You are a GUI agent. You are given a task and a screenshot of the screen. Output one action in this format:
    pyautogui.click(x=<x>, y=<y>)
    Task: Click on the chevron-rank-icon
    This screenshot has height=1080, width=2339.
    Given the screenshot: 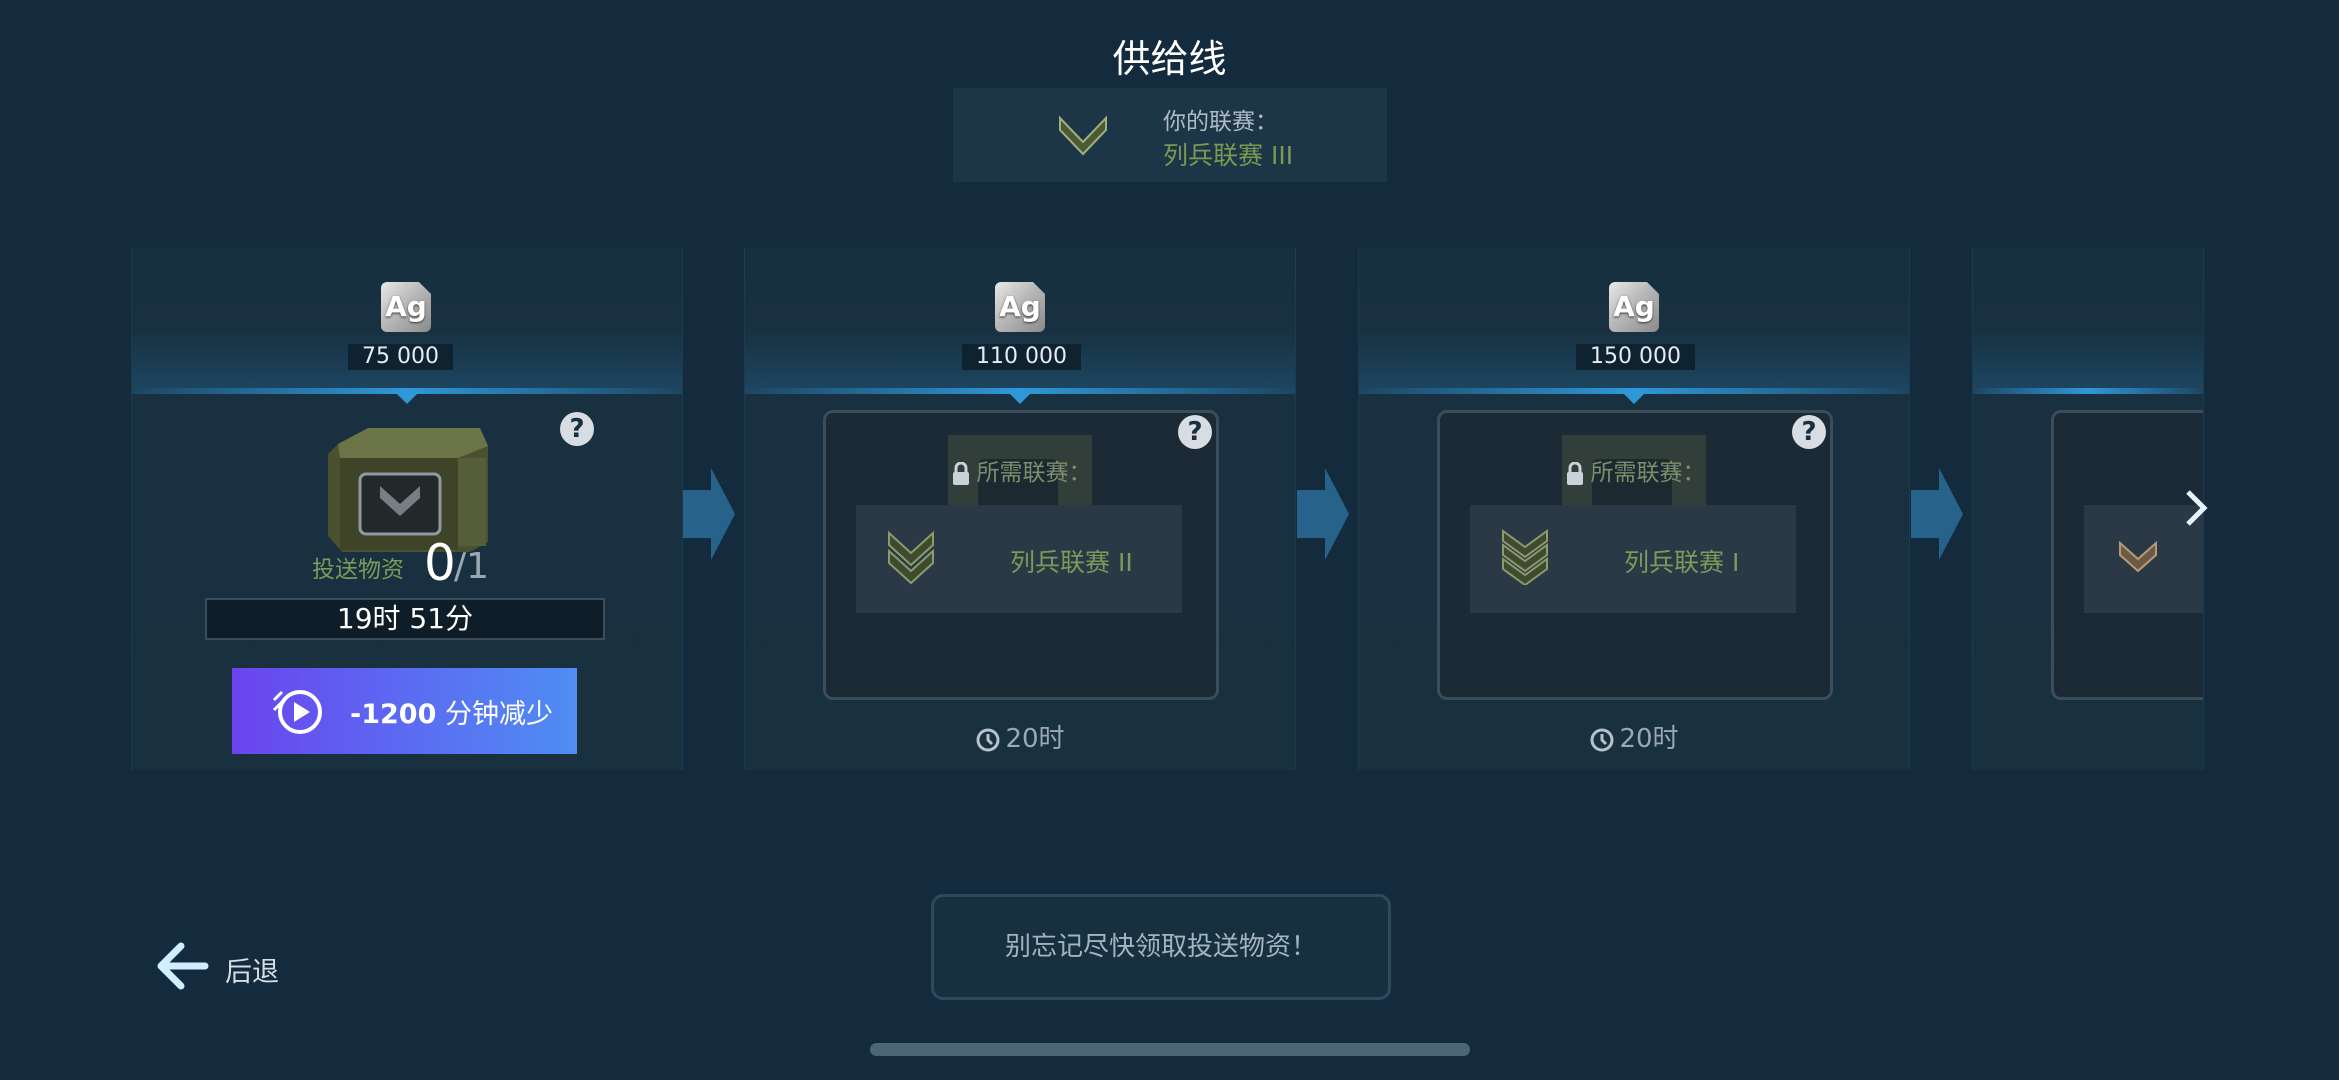 What is the action you would take?
    pyautogui.click(x=1083, y=135)
    